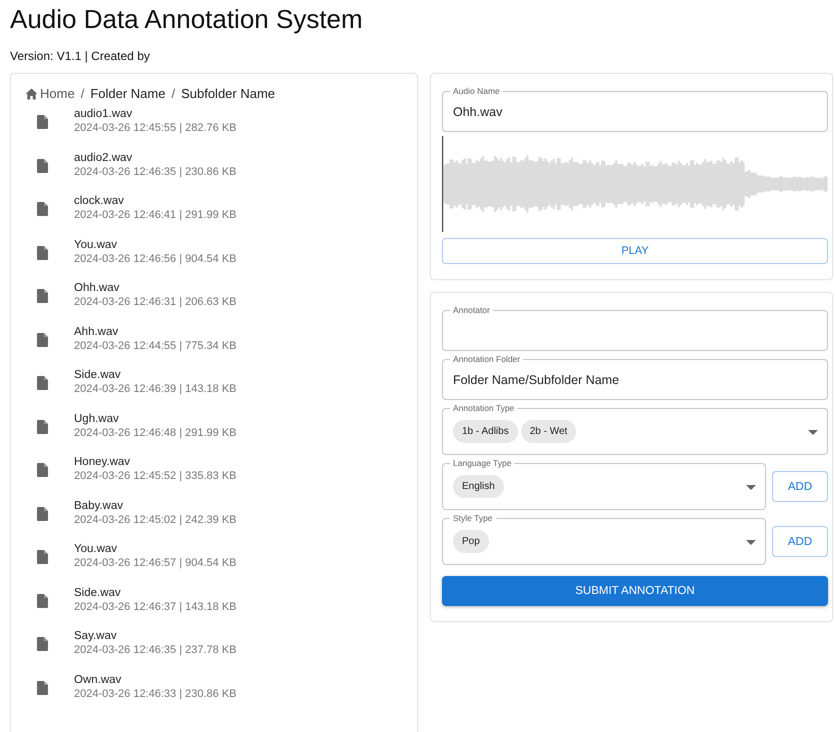  I want to click on file-name: clock.wav, so click(99, 201).